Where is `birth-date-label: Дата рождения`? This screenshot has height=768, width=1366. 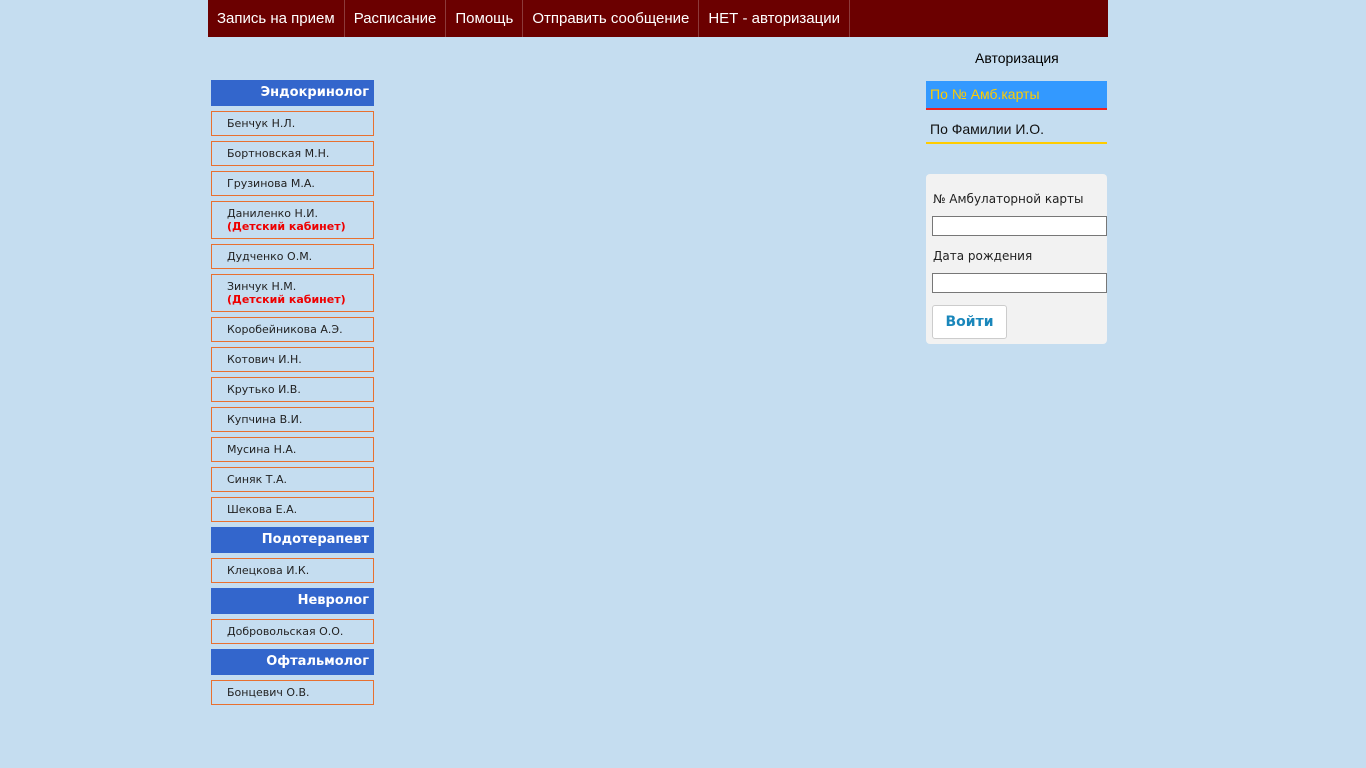
birth-date-label: Дата рождения is located at coordinates (983, 256).